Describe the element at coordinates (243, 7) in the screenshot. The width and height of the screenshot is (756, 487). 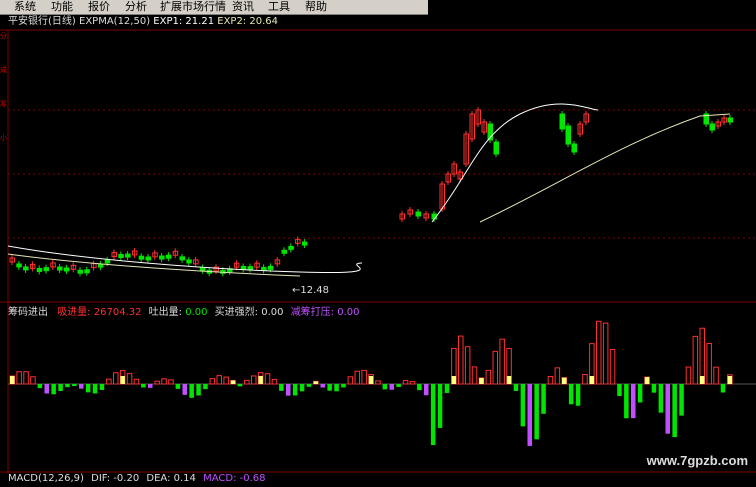
I see `menu-news: 资讯` at that location.